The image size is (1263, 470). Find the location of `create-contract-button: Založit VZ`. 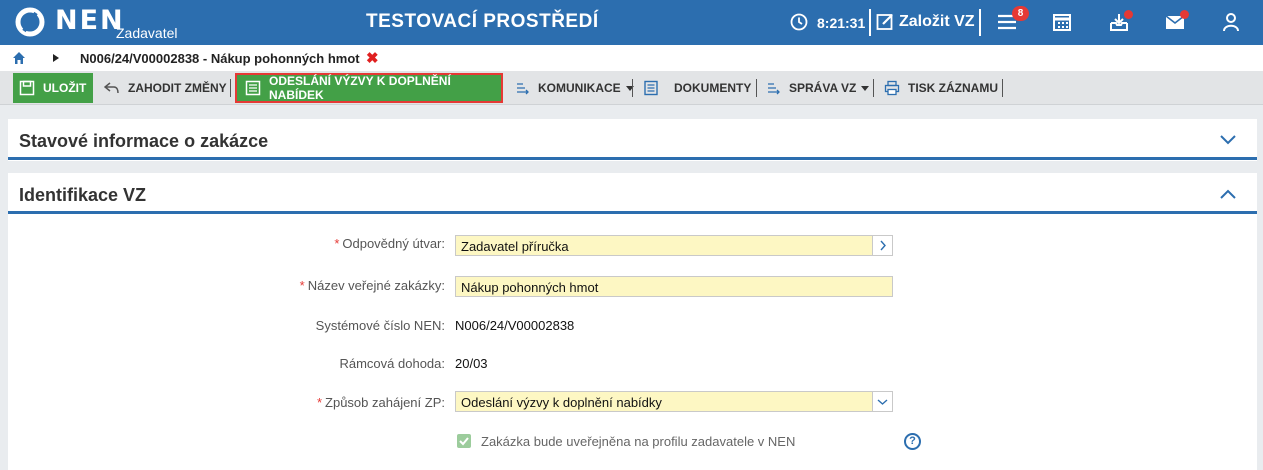

create-contract-button: Založit VZ is located at coordinates (937, 22).